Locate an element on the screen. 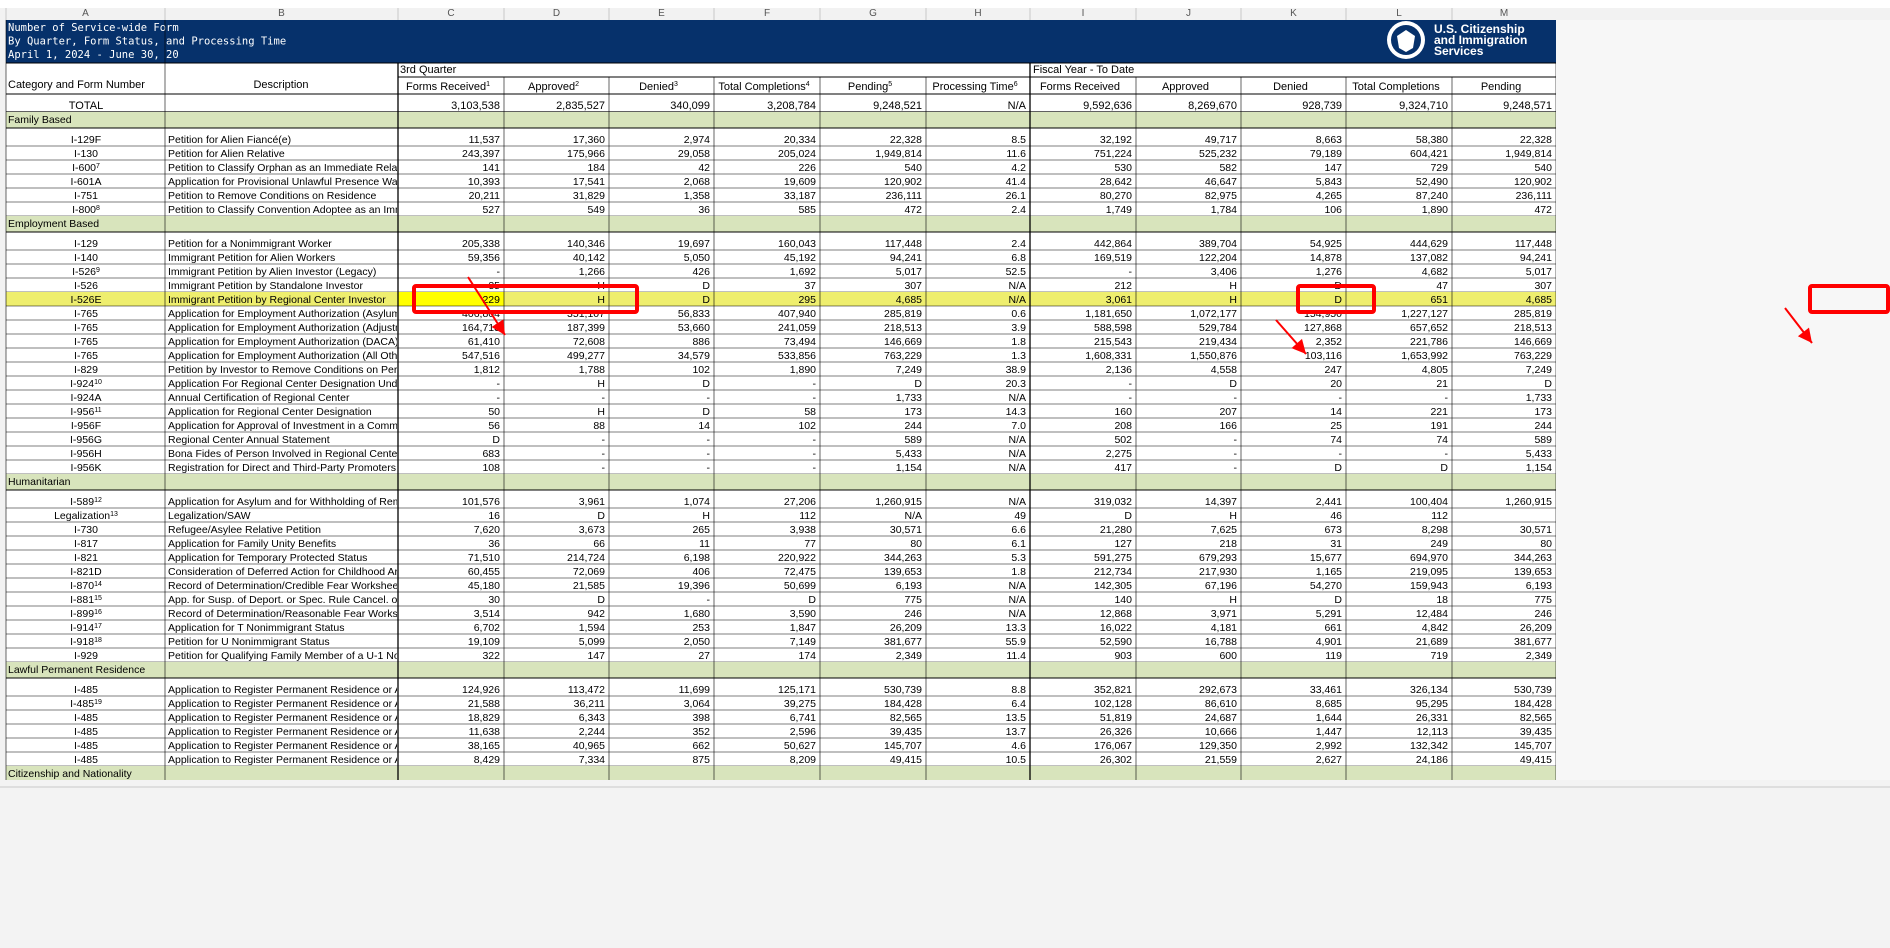  value-cell: 683 is located at coordinates (491, 454).